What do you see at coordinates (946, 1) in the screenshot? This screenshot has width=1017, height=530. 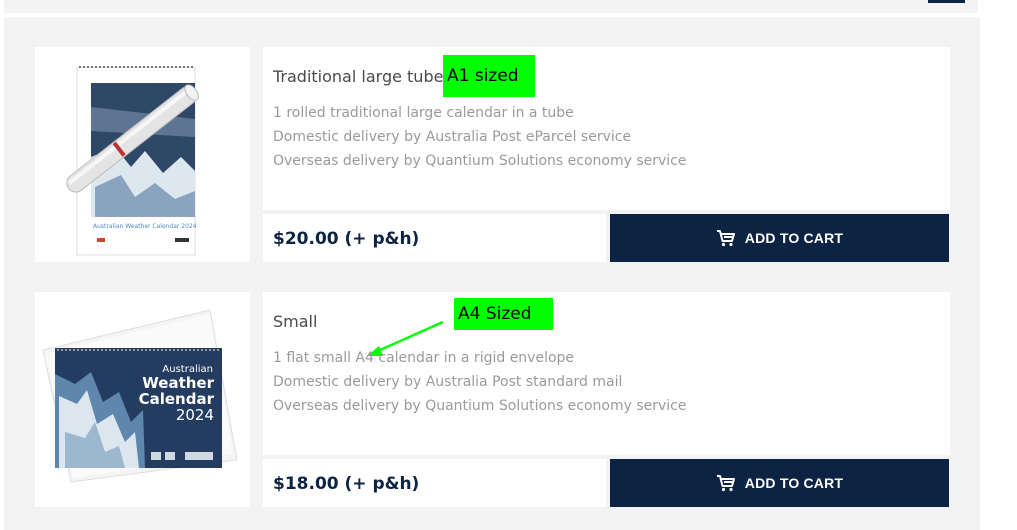 I see `top-button-edge` at bounding box center [946, 1].